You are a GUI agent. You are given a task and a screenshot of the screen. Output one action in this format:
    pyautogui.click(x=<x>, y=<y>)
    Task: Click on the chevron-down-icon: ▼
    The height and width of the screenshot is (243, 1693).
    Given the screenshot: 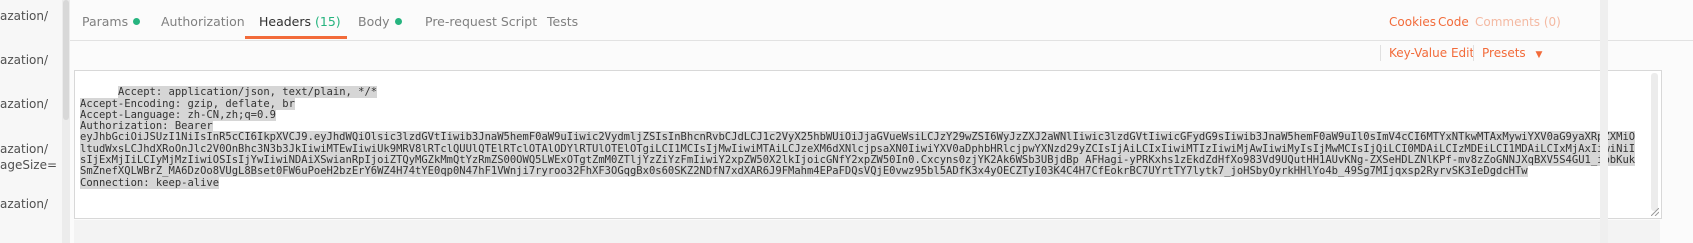 What is the action you would take?
    pyautogui.click(x=1539, y=55)
    